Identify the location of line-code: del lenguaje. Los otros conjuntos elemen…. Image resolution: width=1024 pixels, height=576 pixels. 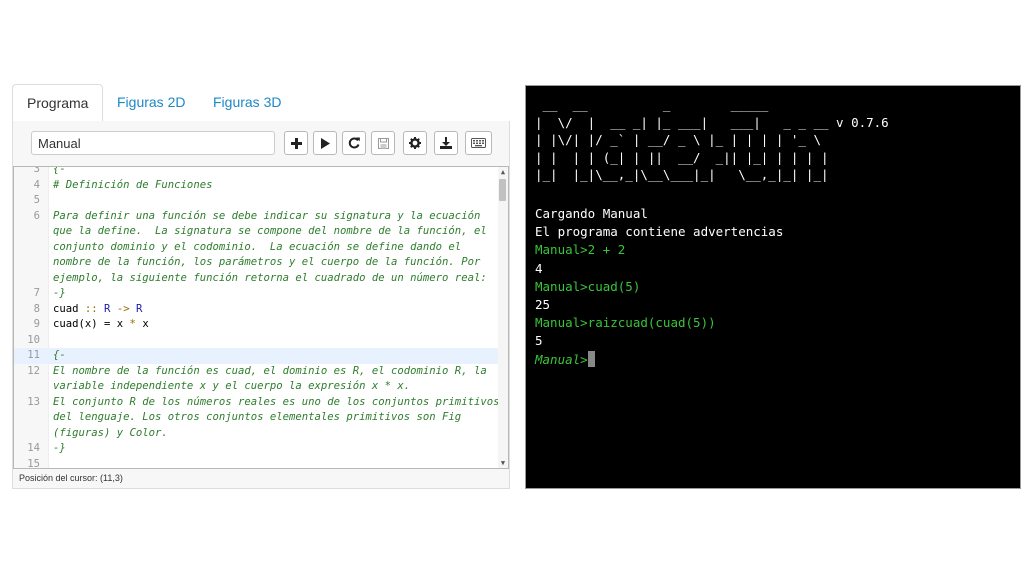
(257, 417).